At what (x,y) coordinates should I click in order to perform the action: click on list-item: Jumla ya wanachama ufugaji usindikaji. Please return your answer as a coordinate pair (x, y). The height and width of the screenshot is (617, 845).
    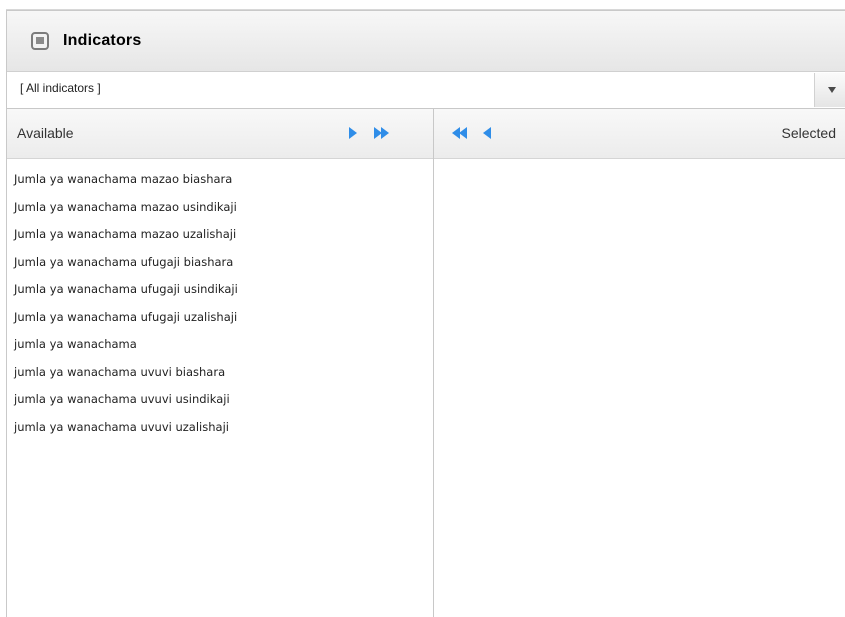
    Looking at the image, I should click on (220, 290).